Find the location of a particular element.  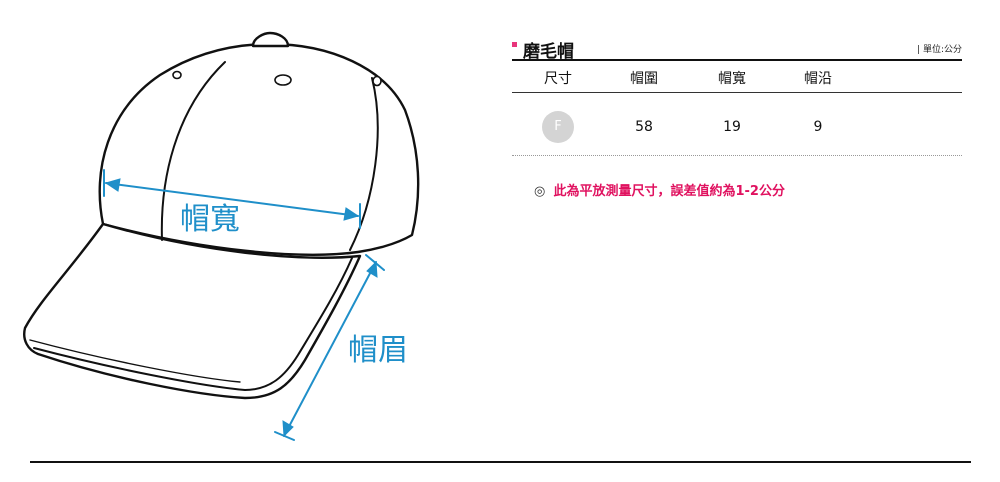

width-dimension-label: 帽寬 is located at coordinates (210, 219).